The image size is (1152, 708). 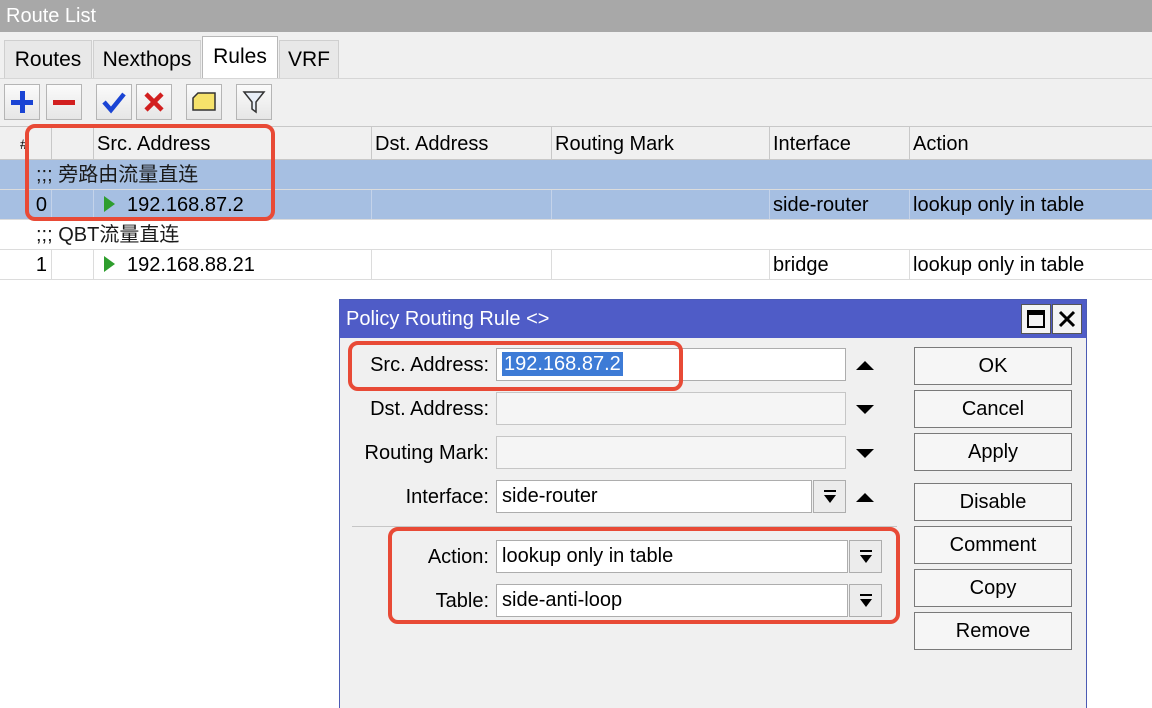 What do you see at coordinates (840, 204) in the screenshot?
I see `row-interface: side-router` at bounding box center [840, 204].